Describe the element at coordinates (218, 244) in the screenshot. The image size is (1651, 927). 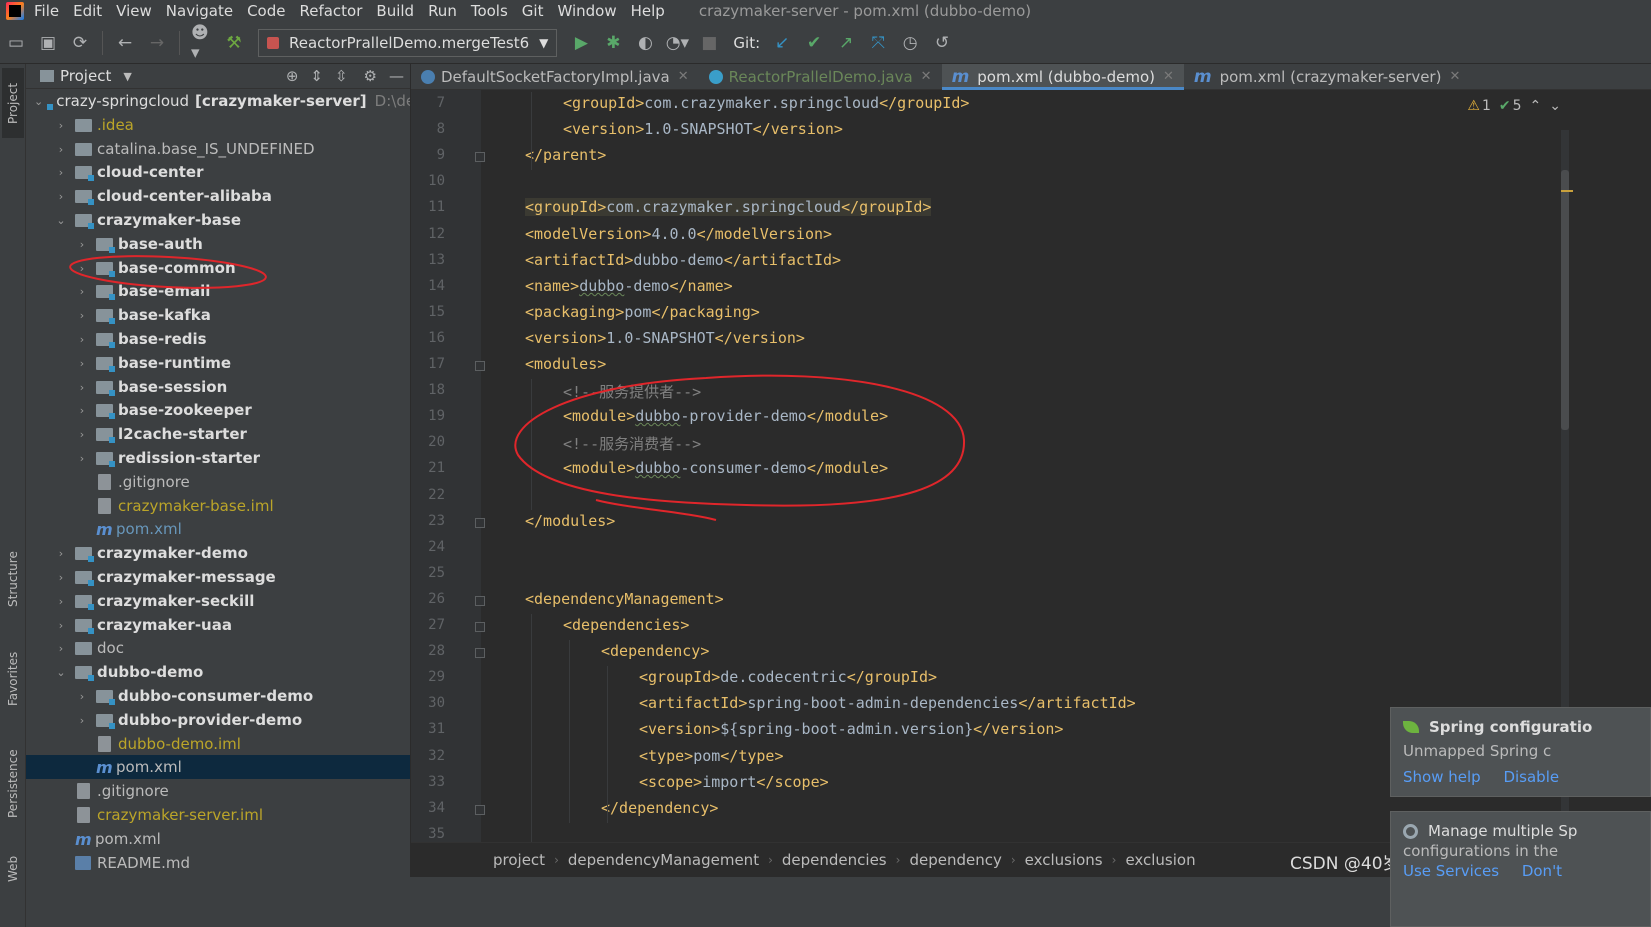
I see `tree-item: › base-auth` at that location.